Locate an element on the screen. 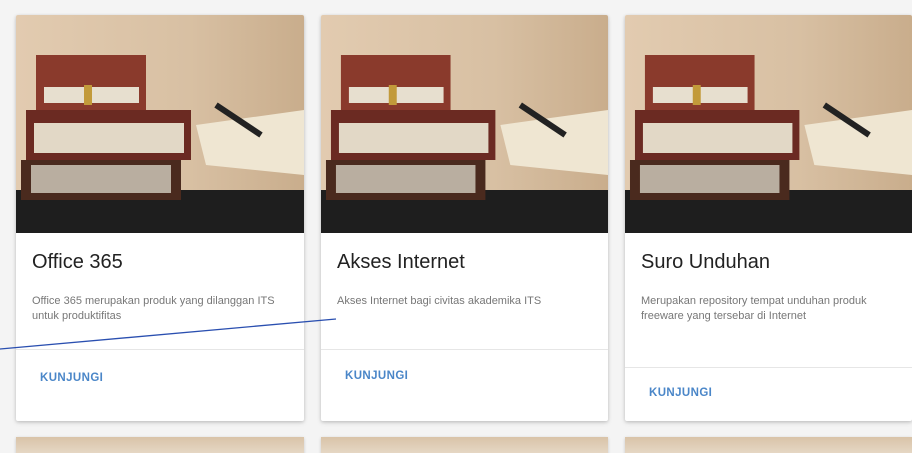 This screenshot has height=453, width=912. card-title: Suro Unduhan is located at coordinates (705, 262).